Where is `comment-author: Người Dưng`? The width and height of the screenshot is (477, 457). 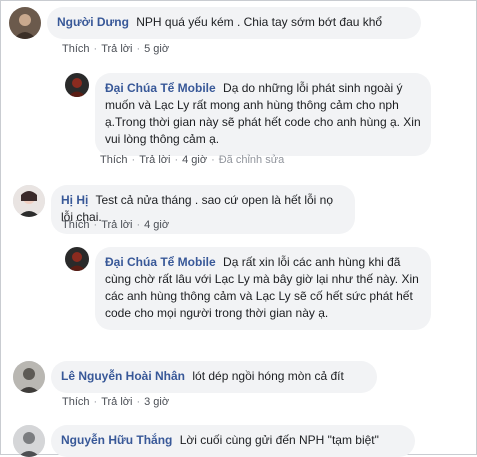
comment-author: Người Dưng is located at coordinates (93, 22).